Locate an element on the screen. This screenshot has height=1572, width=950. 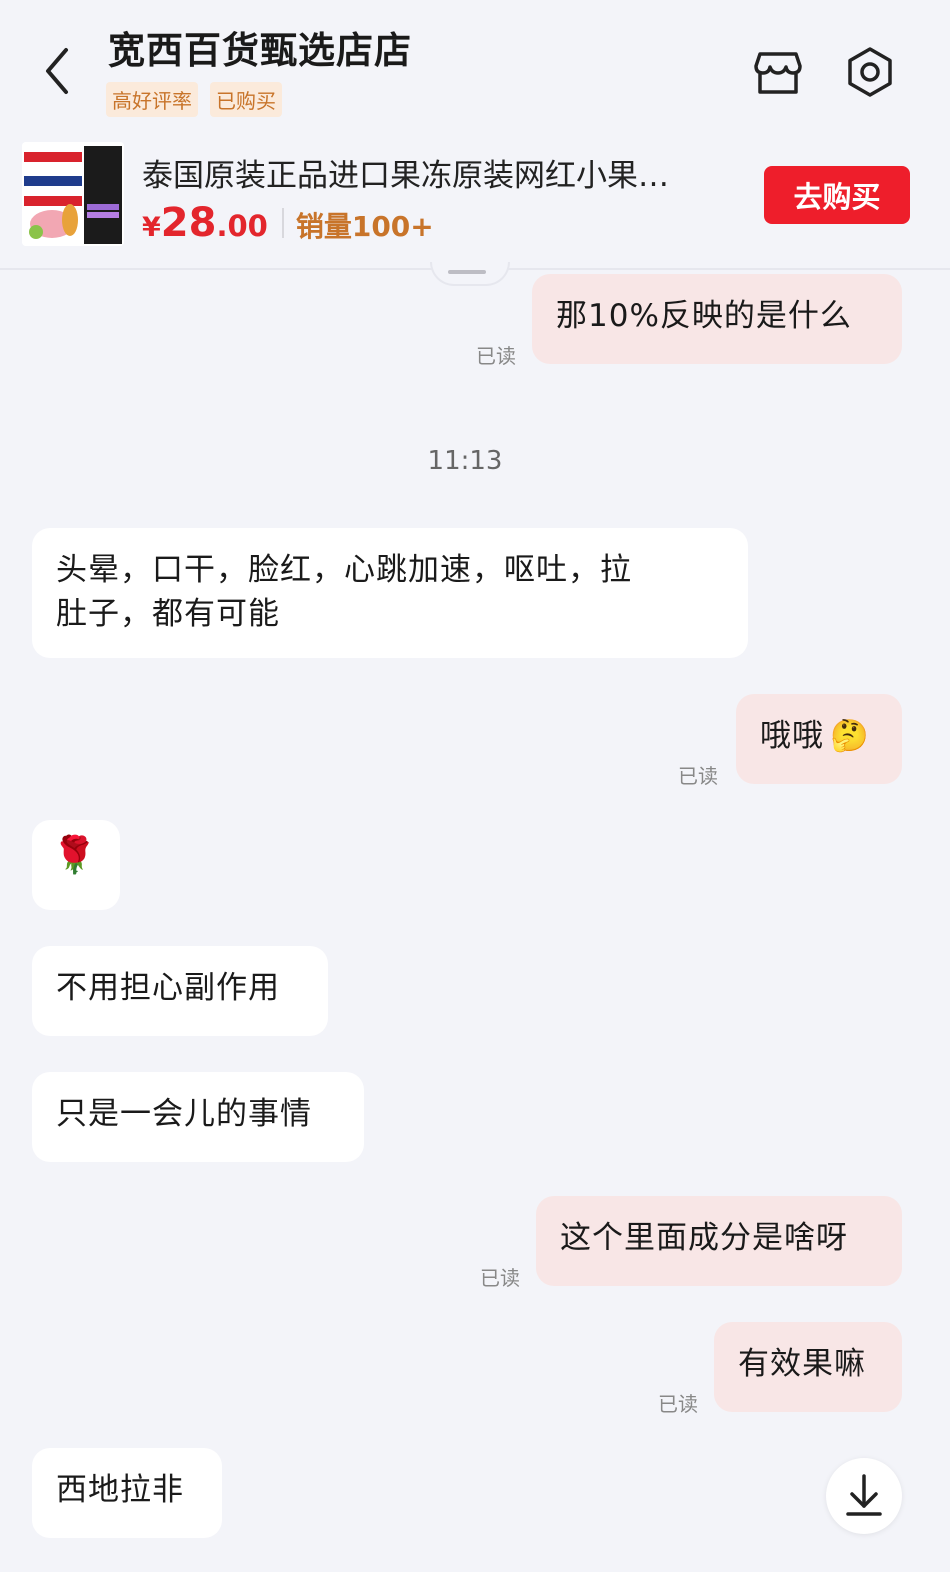
message-incoming: 不用担心副作用 is located at coordinates (180, 991).